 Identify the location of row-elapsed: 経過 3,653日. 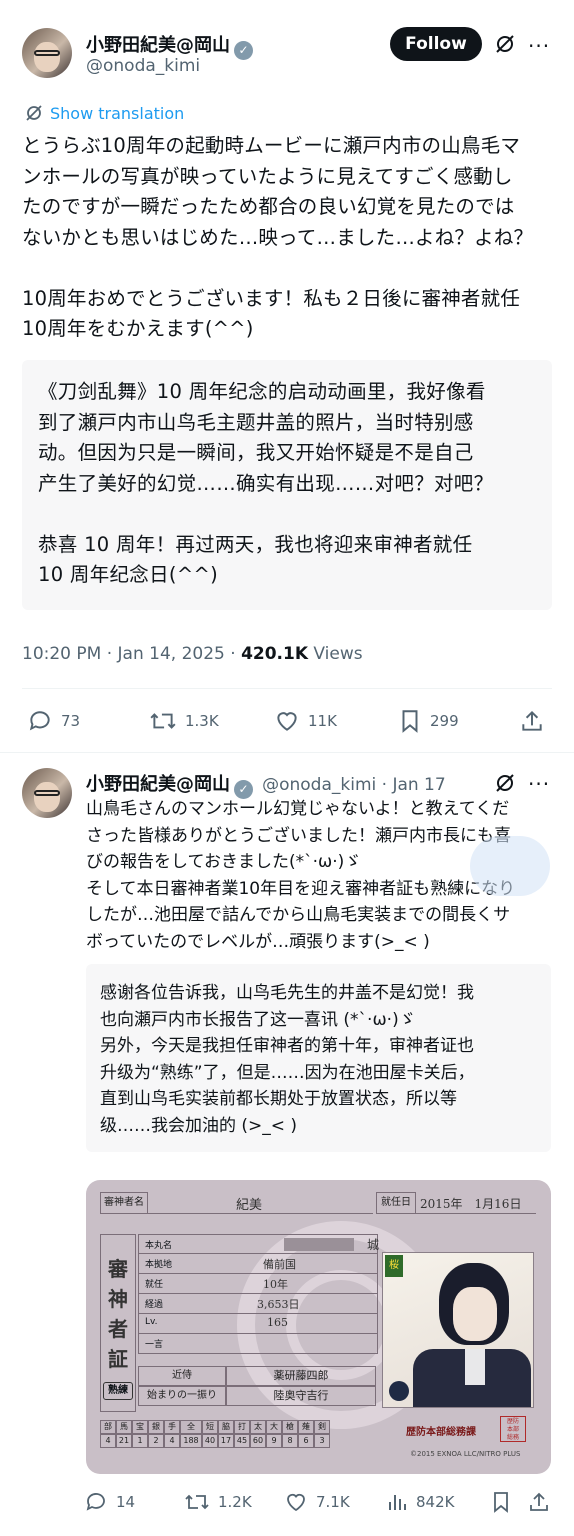
(258, 1304).